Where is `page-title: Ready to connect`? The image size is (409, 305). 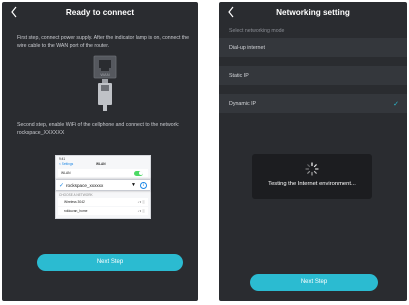
page-title: Ready to connect is located at coordinates (100, 12).